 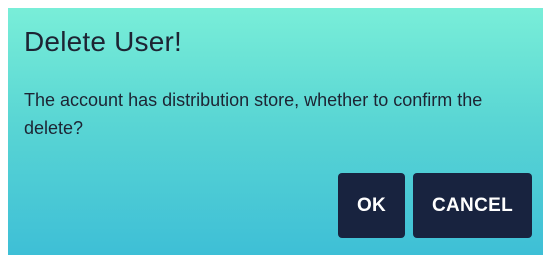 What do you see at coordinates (103, 41) in the screenshot?
I see `dialog-title: Delete User!` at bounding box center [103, 41].